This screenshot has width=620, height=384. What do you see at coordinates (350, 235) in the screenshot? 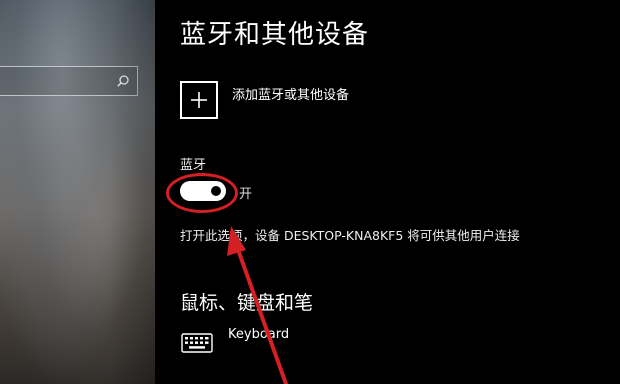
I see `bluetooth-description: 打开此选项，设备 DESKTOP-KNA8KF5 将可供其他用户连接` at bounding box center [350, 235].